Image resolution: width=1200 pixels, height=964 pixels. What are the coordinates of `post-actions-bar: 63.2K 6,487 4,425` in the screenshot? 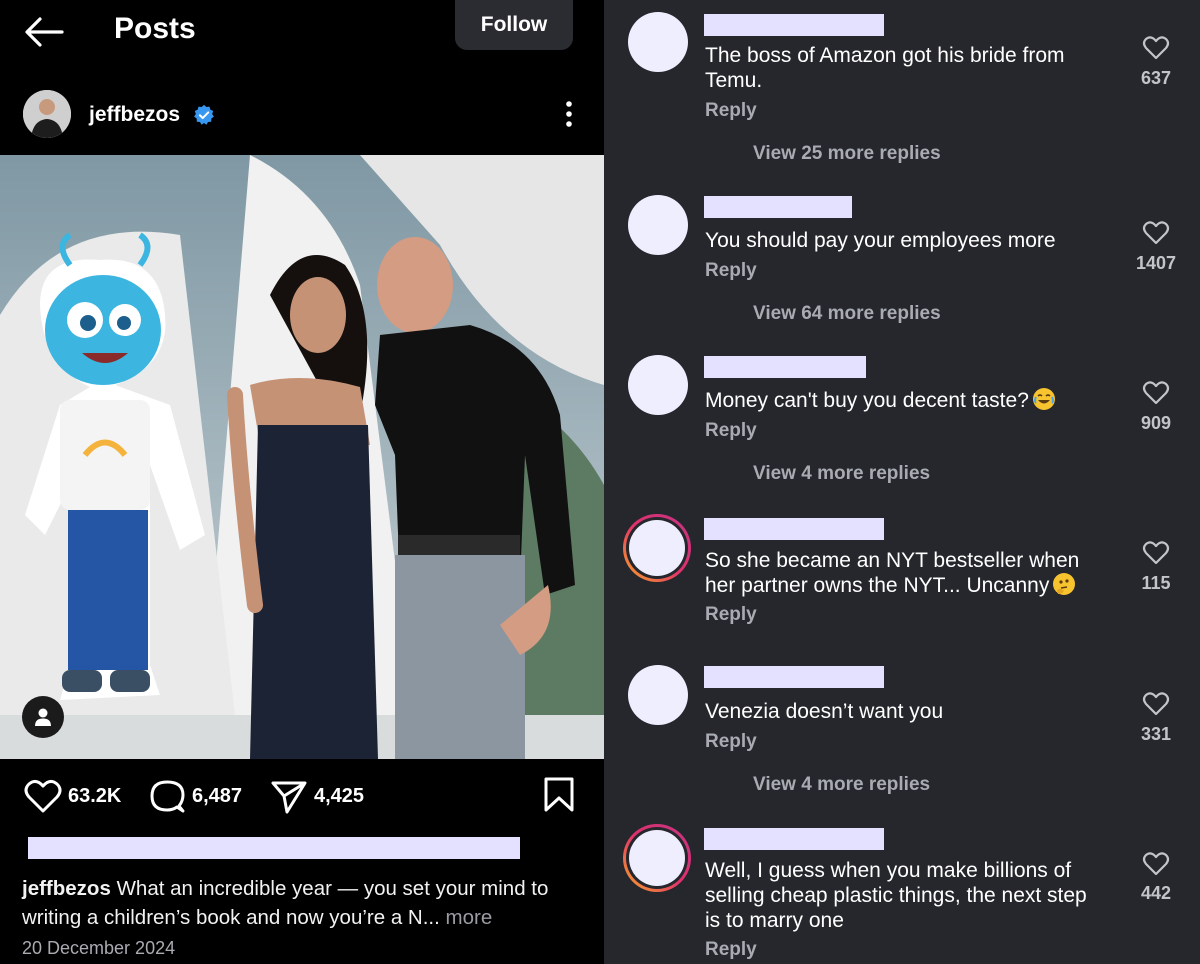 It's located at (302, 796).